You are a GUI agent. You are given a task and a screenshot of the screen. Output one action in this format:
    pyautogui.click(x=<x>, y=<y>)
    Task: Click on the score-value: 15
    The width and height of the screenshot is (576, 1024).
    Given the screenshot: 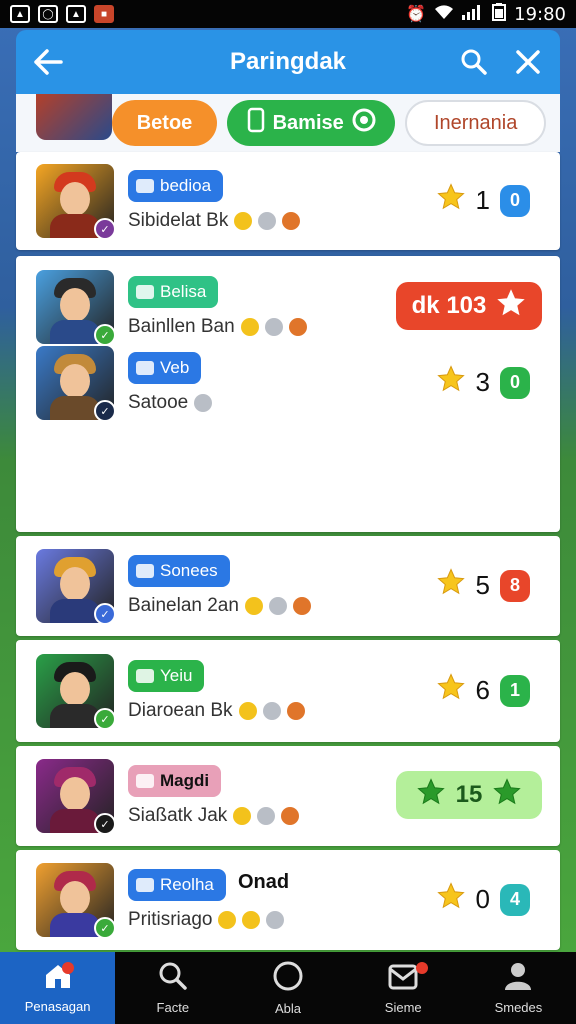 What is the action you would take?
    pyautogui.click(x=469, y=794)
    